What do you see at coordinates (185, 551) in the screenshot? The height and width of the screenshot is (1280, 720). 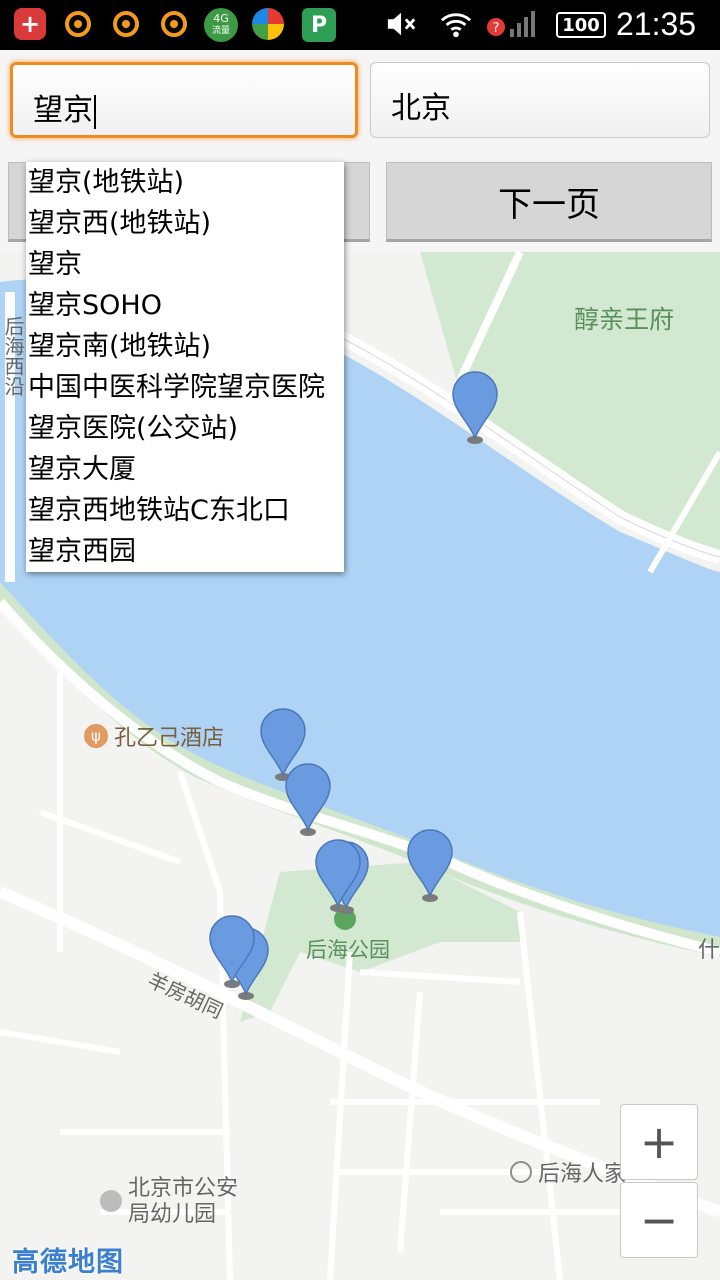 I see `suggestion-item: 望京西园` at bounding box center [185, 551].